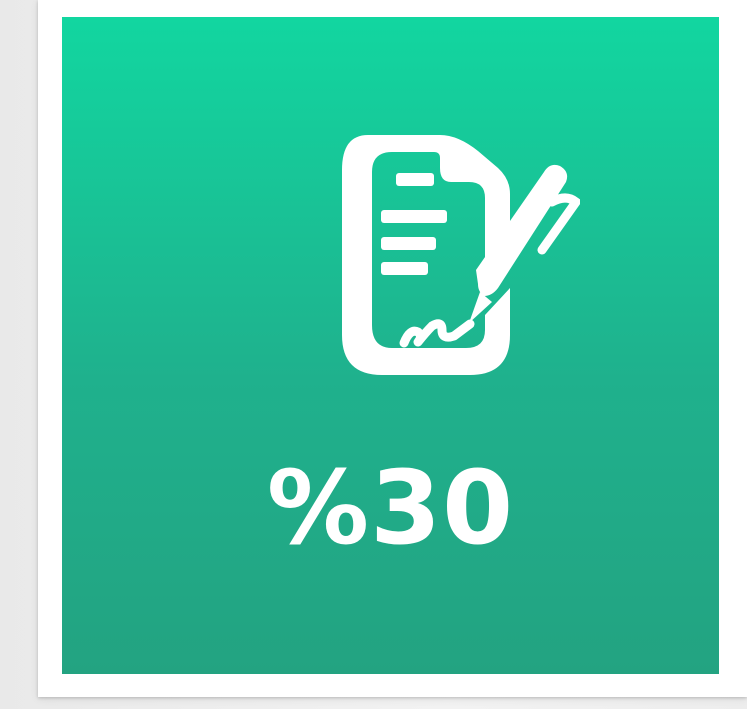 Image resolution: width=747 pixels, height=709 pixels. What do you see at coordinates (390, 508) in the screenshot?
I see `percentage-value: %30` at bounding box center [390, 508].